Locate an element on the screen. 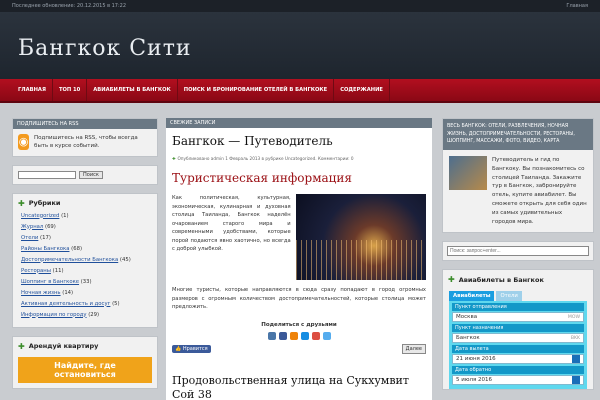  rubric-count: (14) is located at coordinates (68, 292).